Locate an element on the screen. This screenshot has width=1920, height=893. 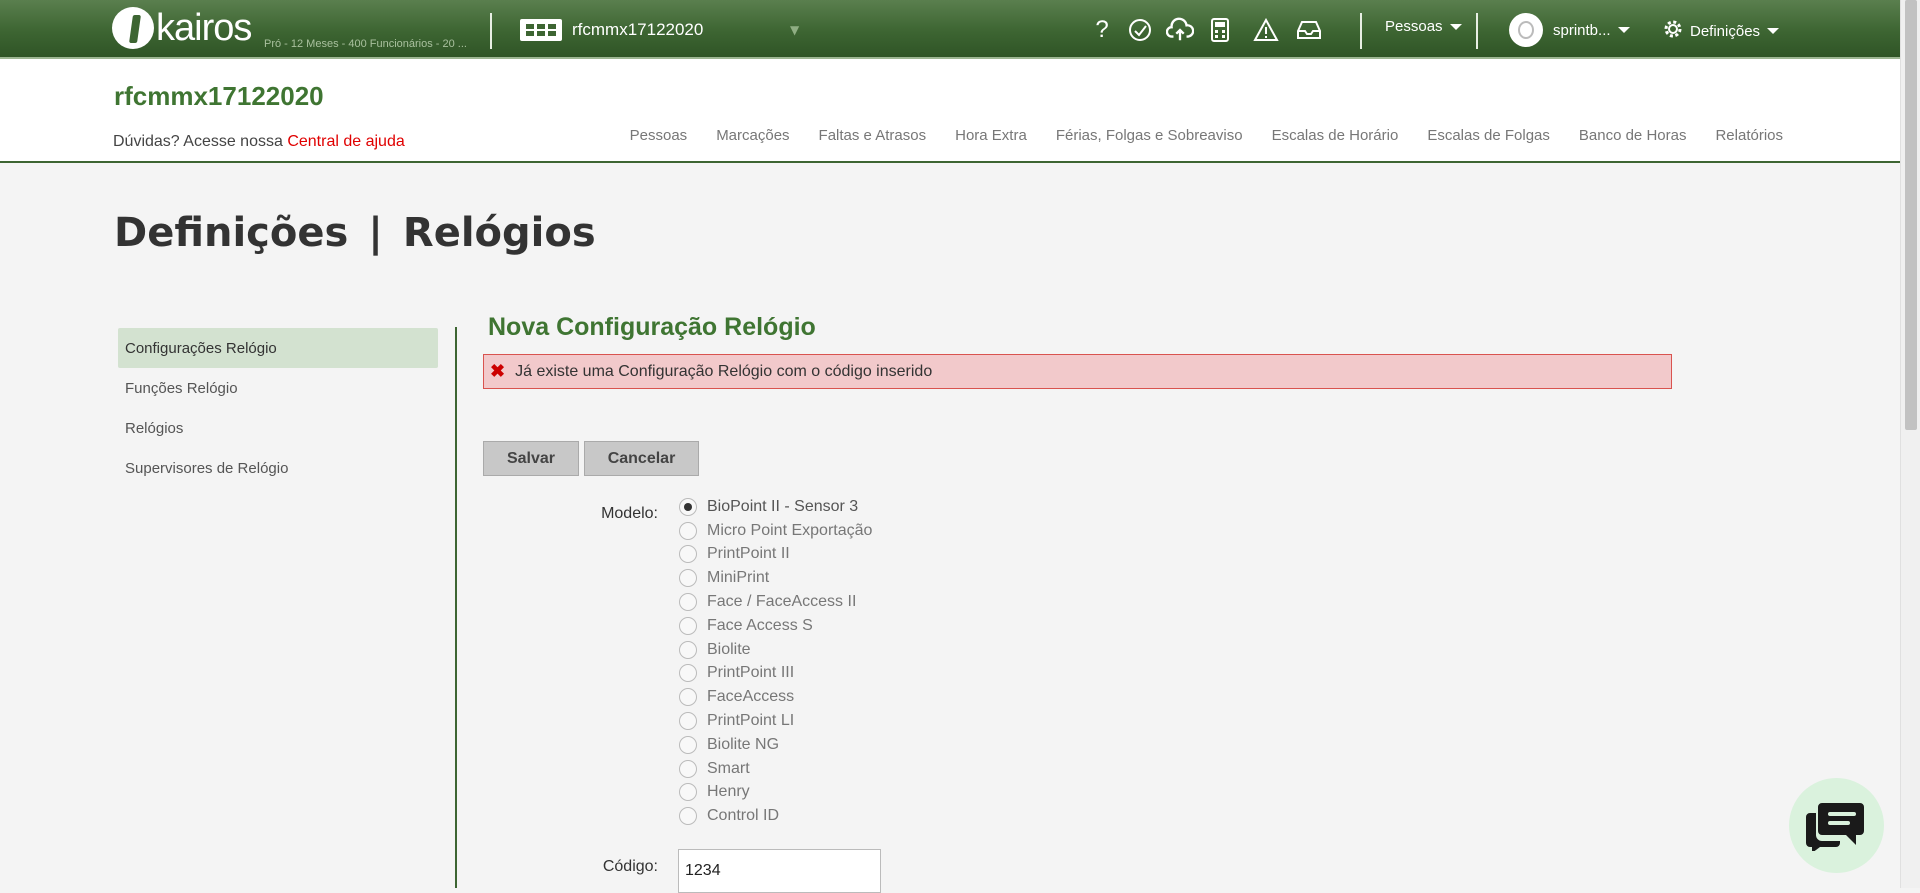
chat-button is located at coordinates (1836, 825).